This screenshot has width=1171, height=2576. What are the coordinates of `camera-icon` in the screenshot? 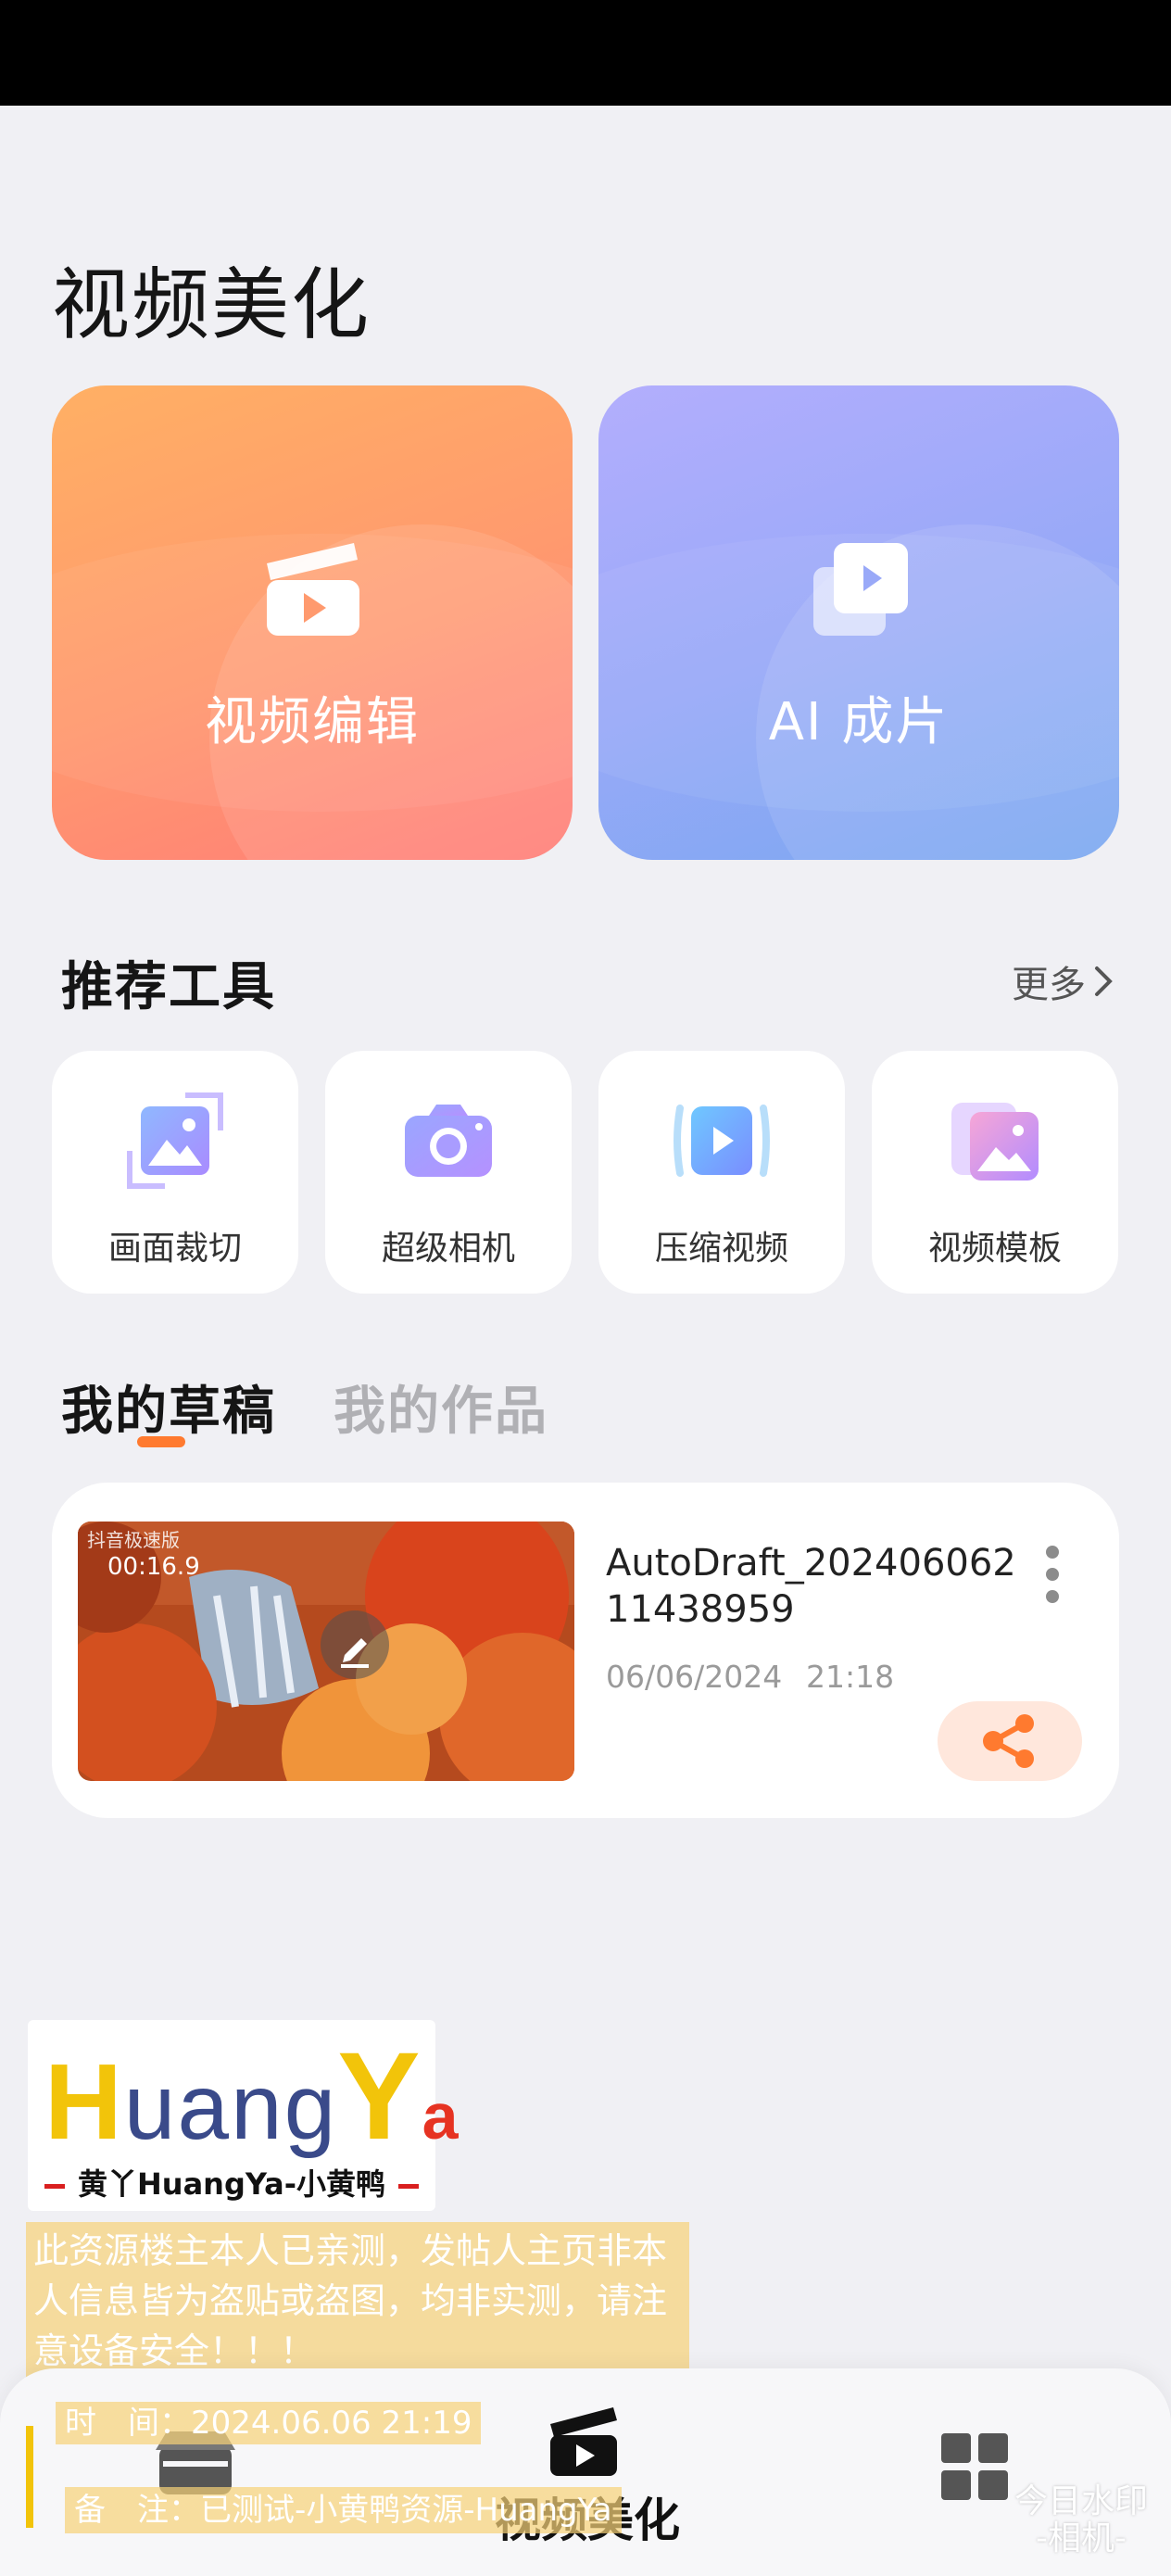 It's located at (449, 1141).